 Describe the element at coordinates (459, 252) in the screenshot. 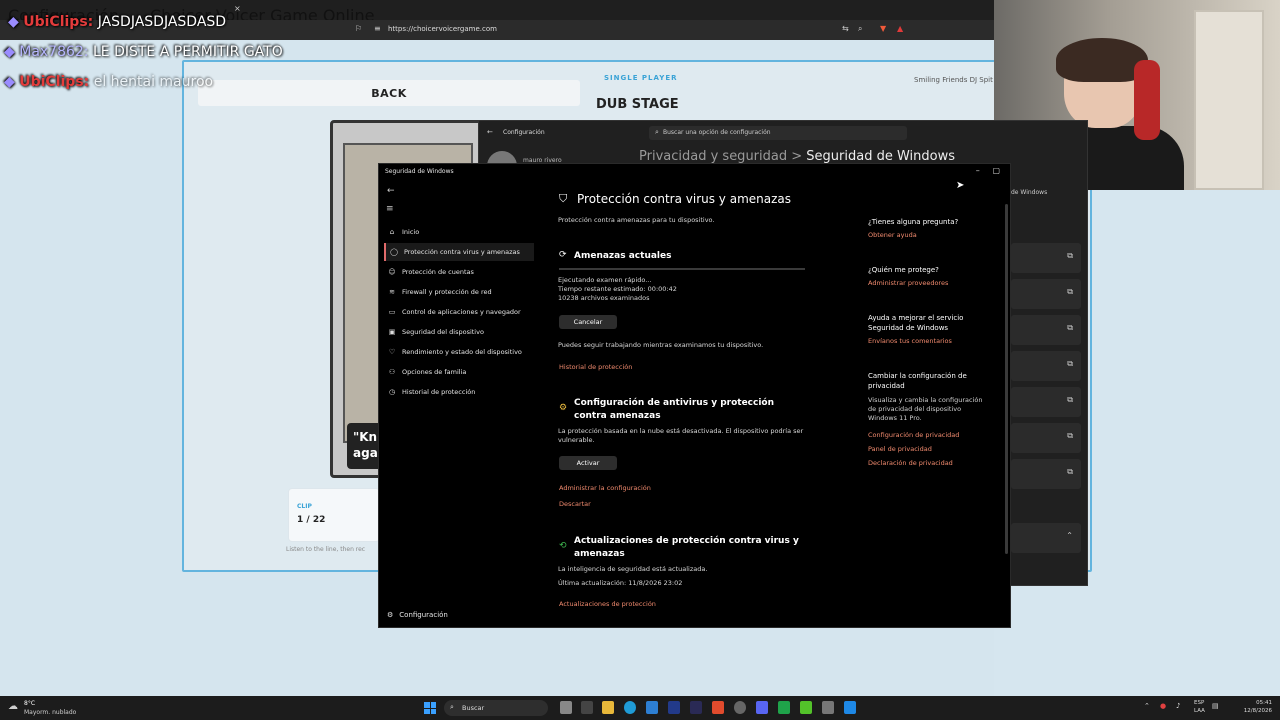

I see `nav-item-virus-protection: ◯ Protección contra virus y amenazas` at that location.